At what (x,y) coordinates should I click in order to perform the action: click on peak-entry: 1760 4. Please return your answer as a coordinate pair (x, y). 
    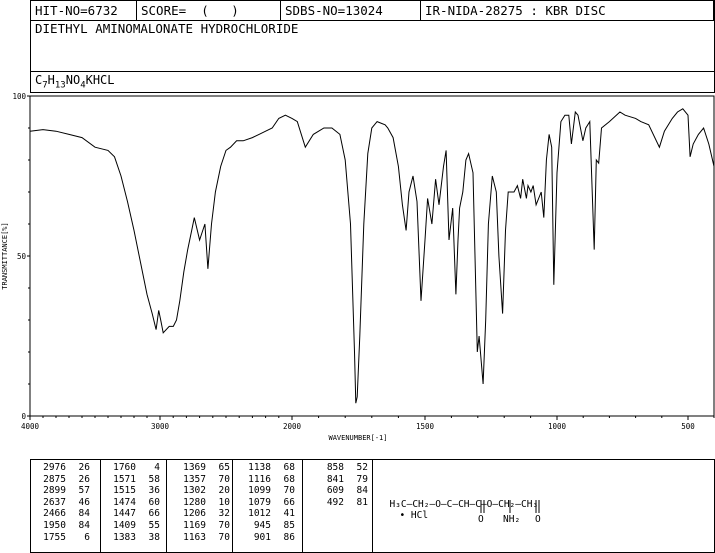
    Looking at the image, I should click on (134, 467).